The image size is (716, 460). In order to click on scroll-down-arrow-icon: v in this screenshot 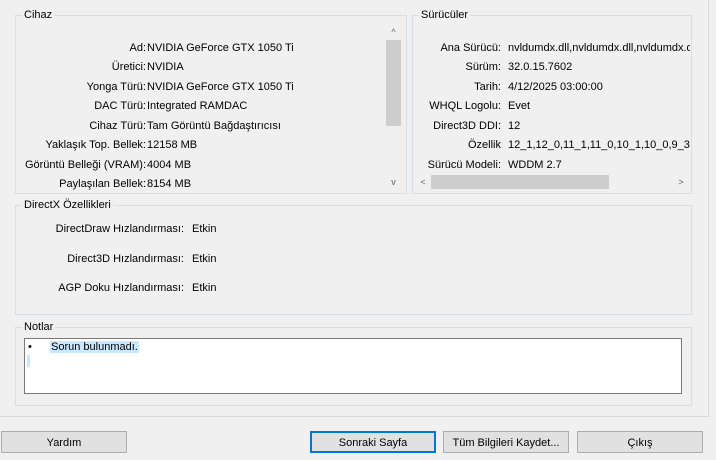, I will do `click(393, 182)`.